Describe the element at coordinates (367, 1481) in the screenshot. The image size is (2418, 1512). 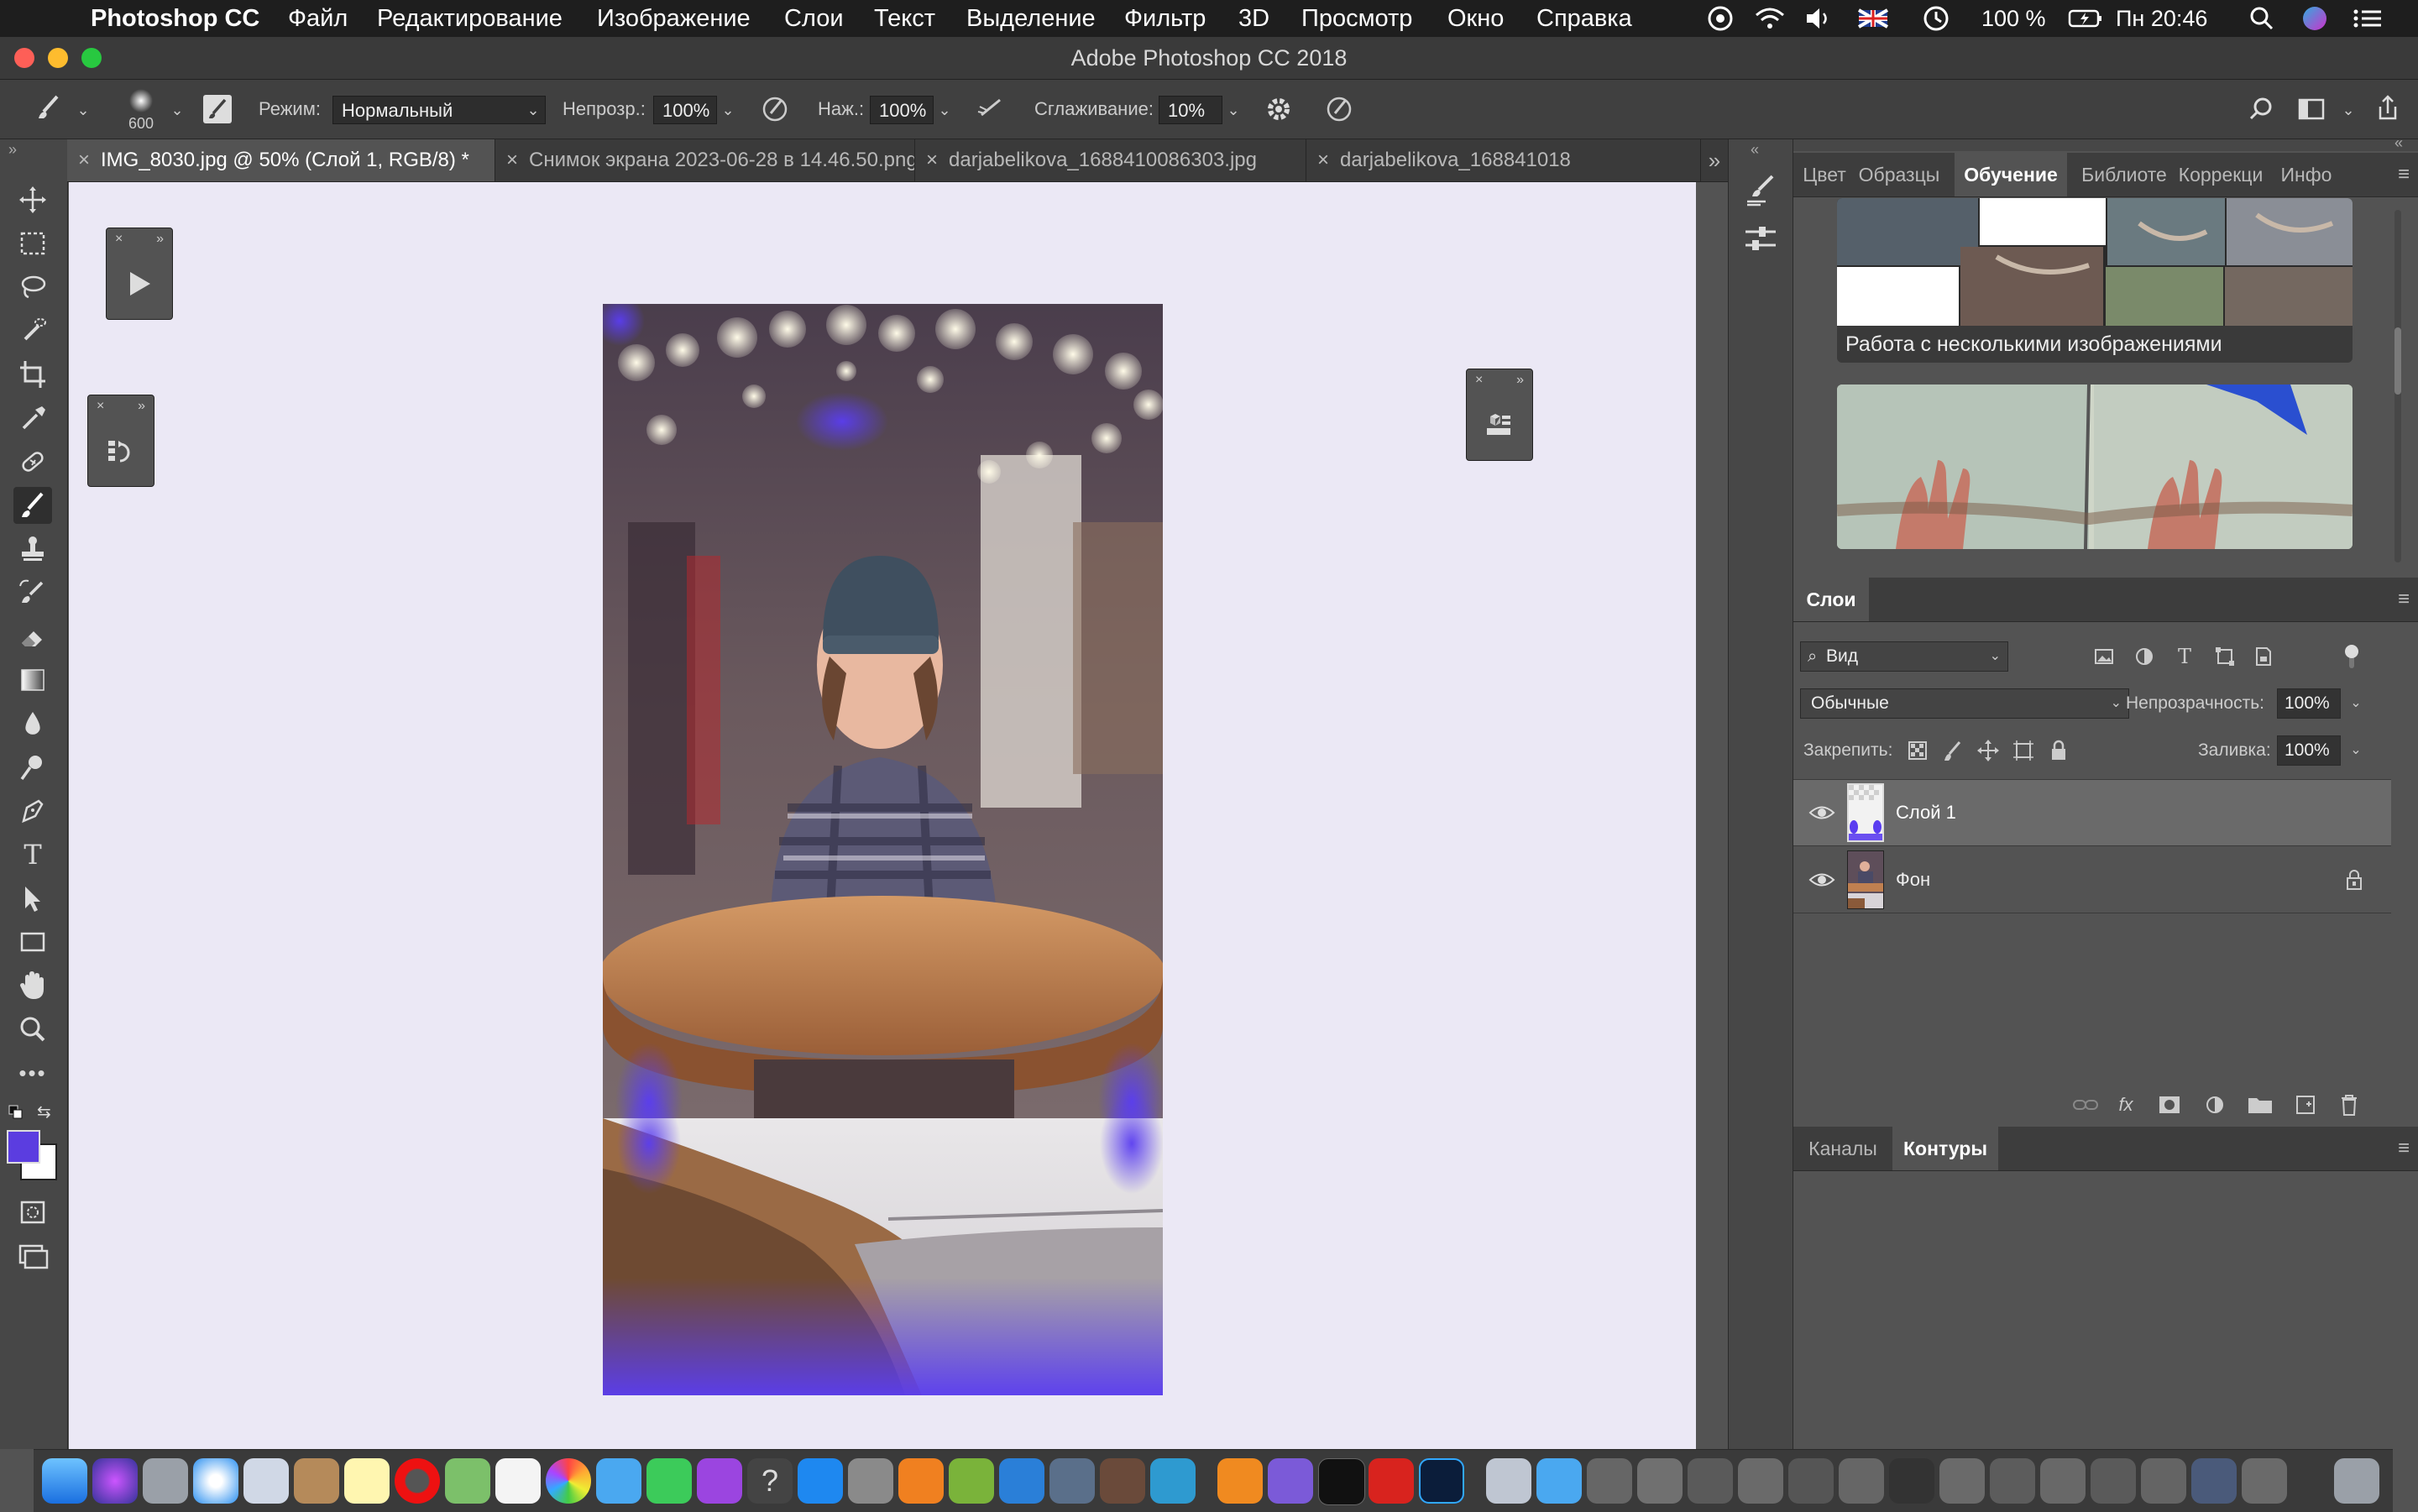
I see `notes-icon` at that location.